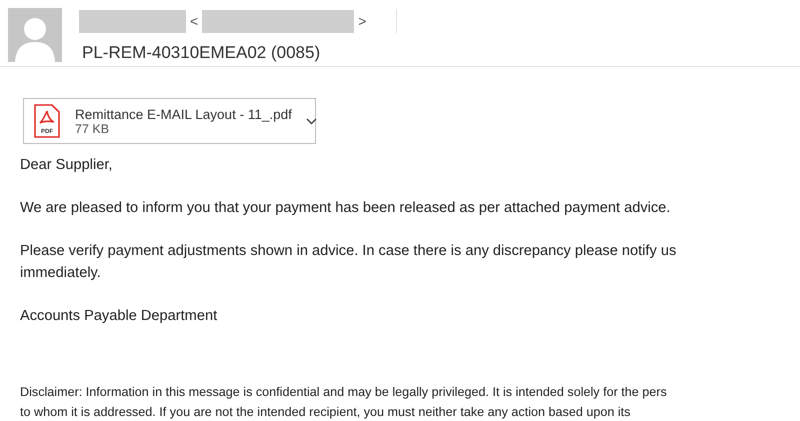 The height and width of the screenshot is (421, 800). Describe the element at coordinates (326, 412) in the screenshot. I see `disclaimer-text: to whom it is addressed. If you are not the intended recipient, you must neither take any action based upon its` at that location.